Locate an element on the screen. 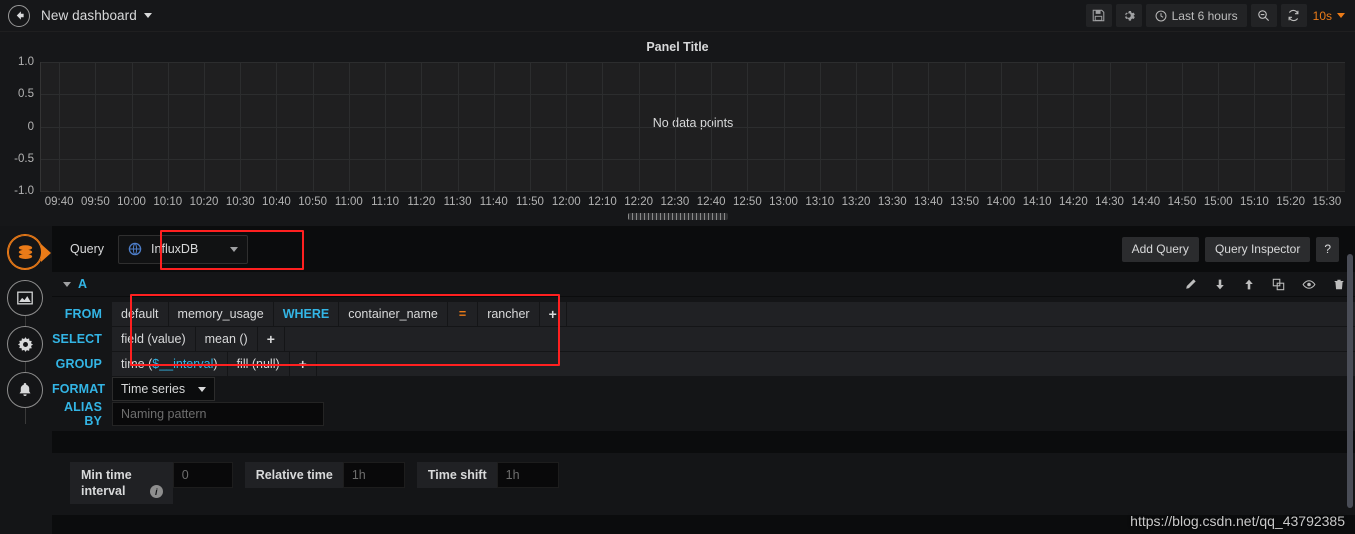 The height and width of the screenshot is (534, 1355). select-key-label: SELECT is located at coordinates (77, 339).